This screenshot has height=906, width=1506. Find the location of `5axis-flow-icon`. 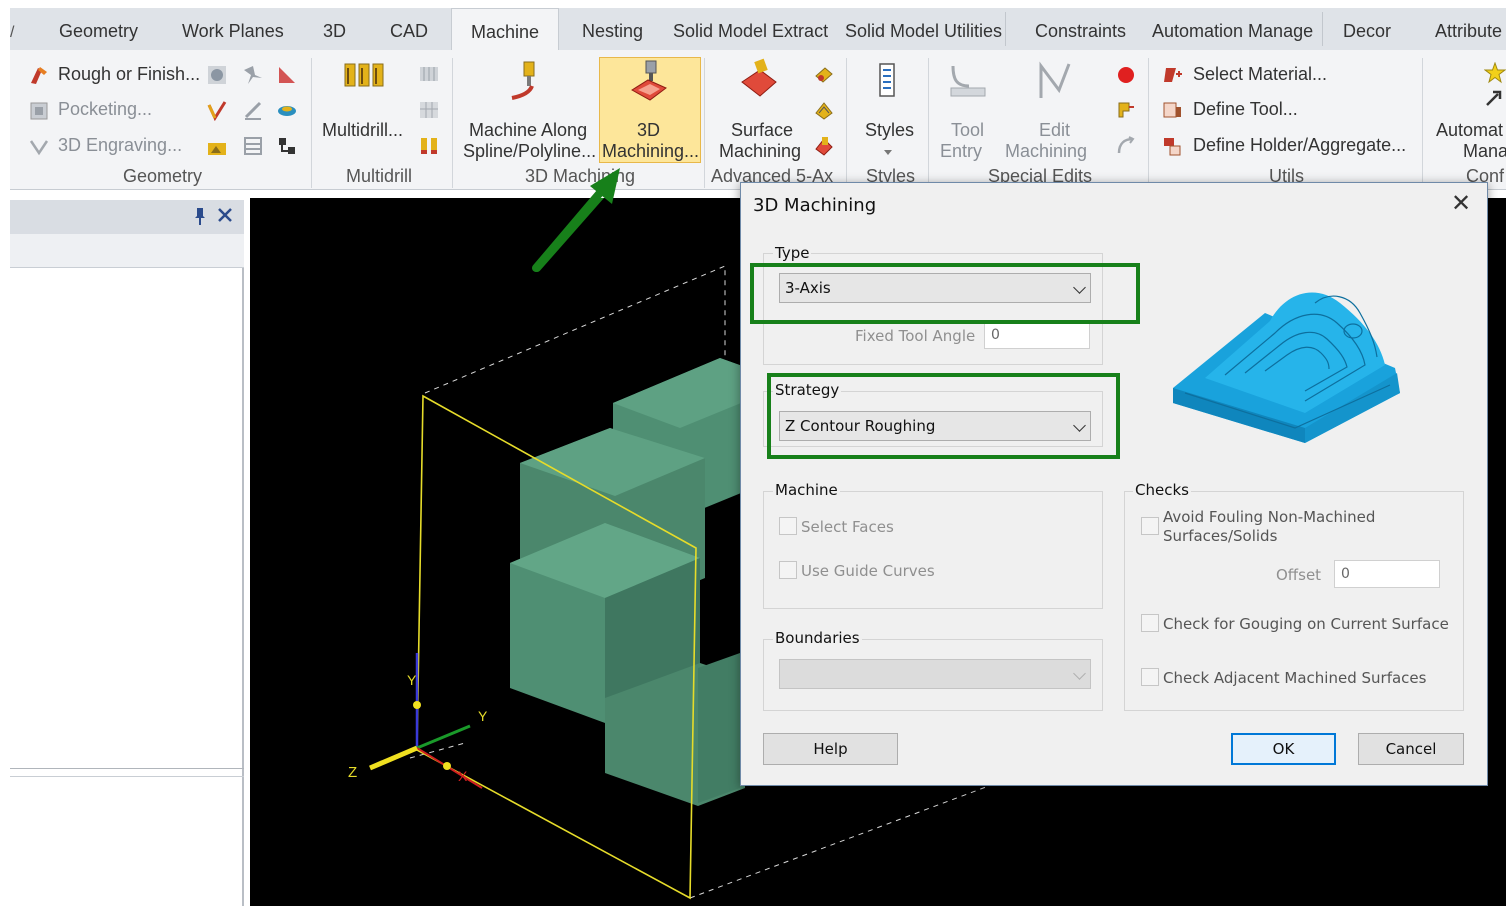

5axis-flow-icon is located at coordinates (824, 146).